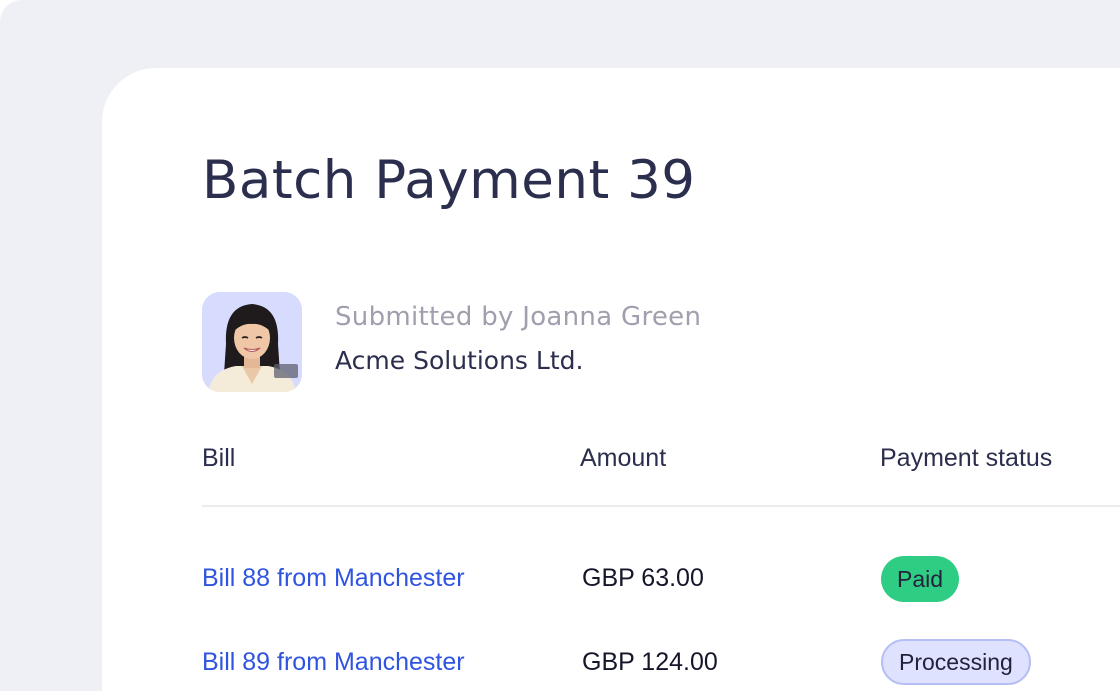 The height and width of the screenshot is (691, 1120). What do you see at coordinates (459, 360) in the screenshot?
I see `company-name: Acme Solutions Ltd.` at bounding box center [459, 360].